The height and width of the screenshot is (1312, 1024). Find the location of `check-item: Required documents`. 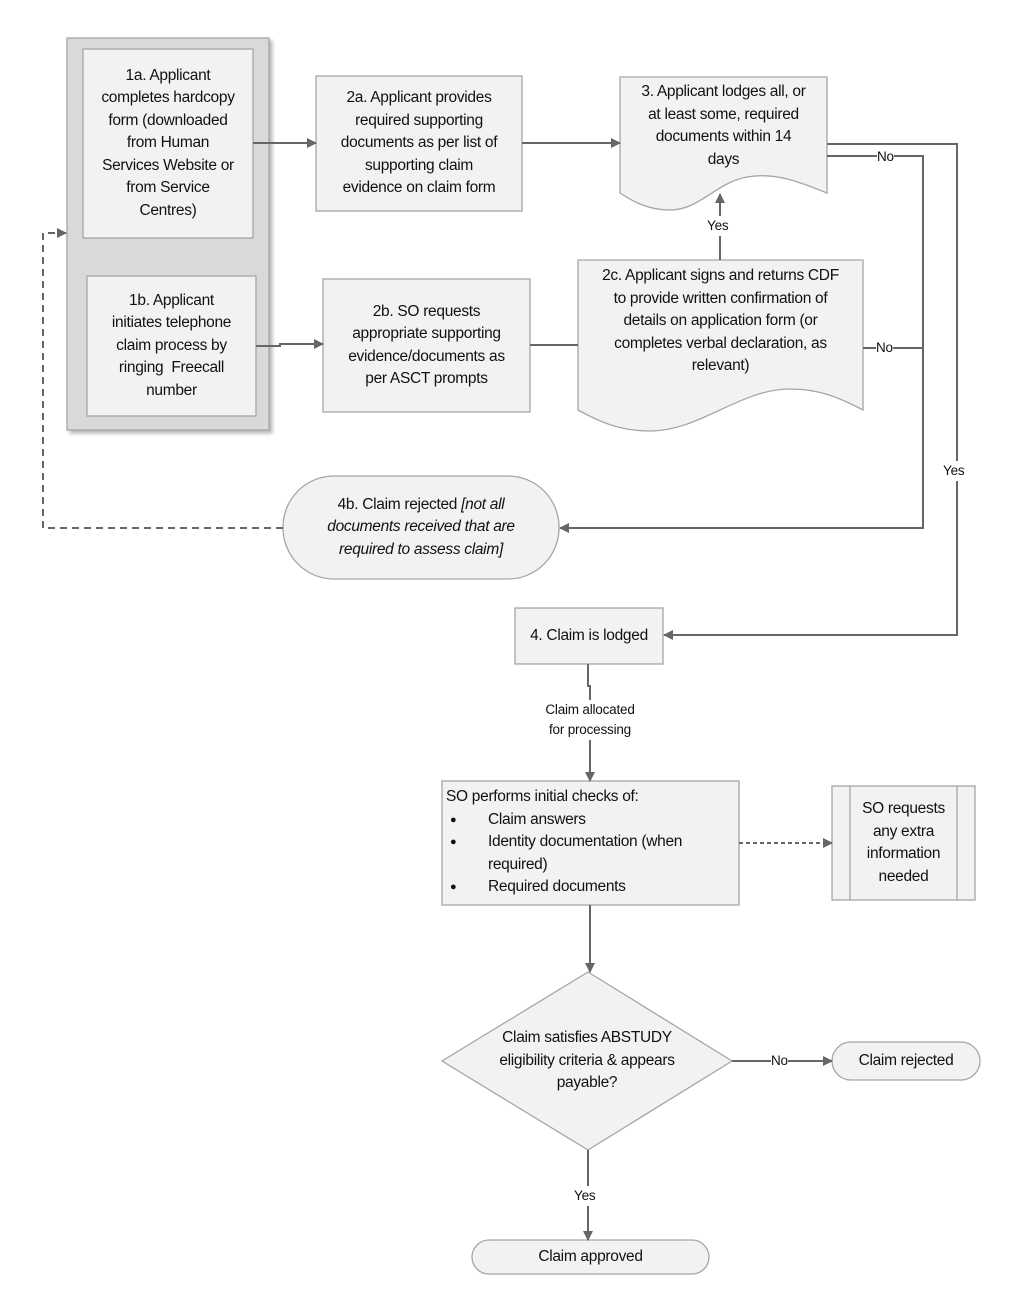

check-item: Required documents is located at coordinates (591, 887).